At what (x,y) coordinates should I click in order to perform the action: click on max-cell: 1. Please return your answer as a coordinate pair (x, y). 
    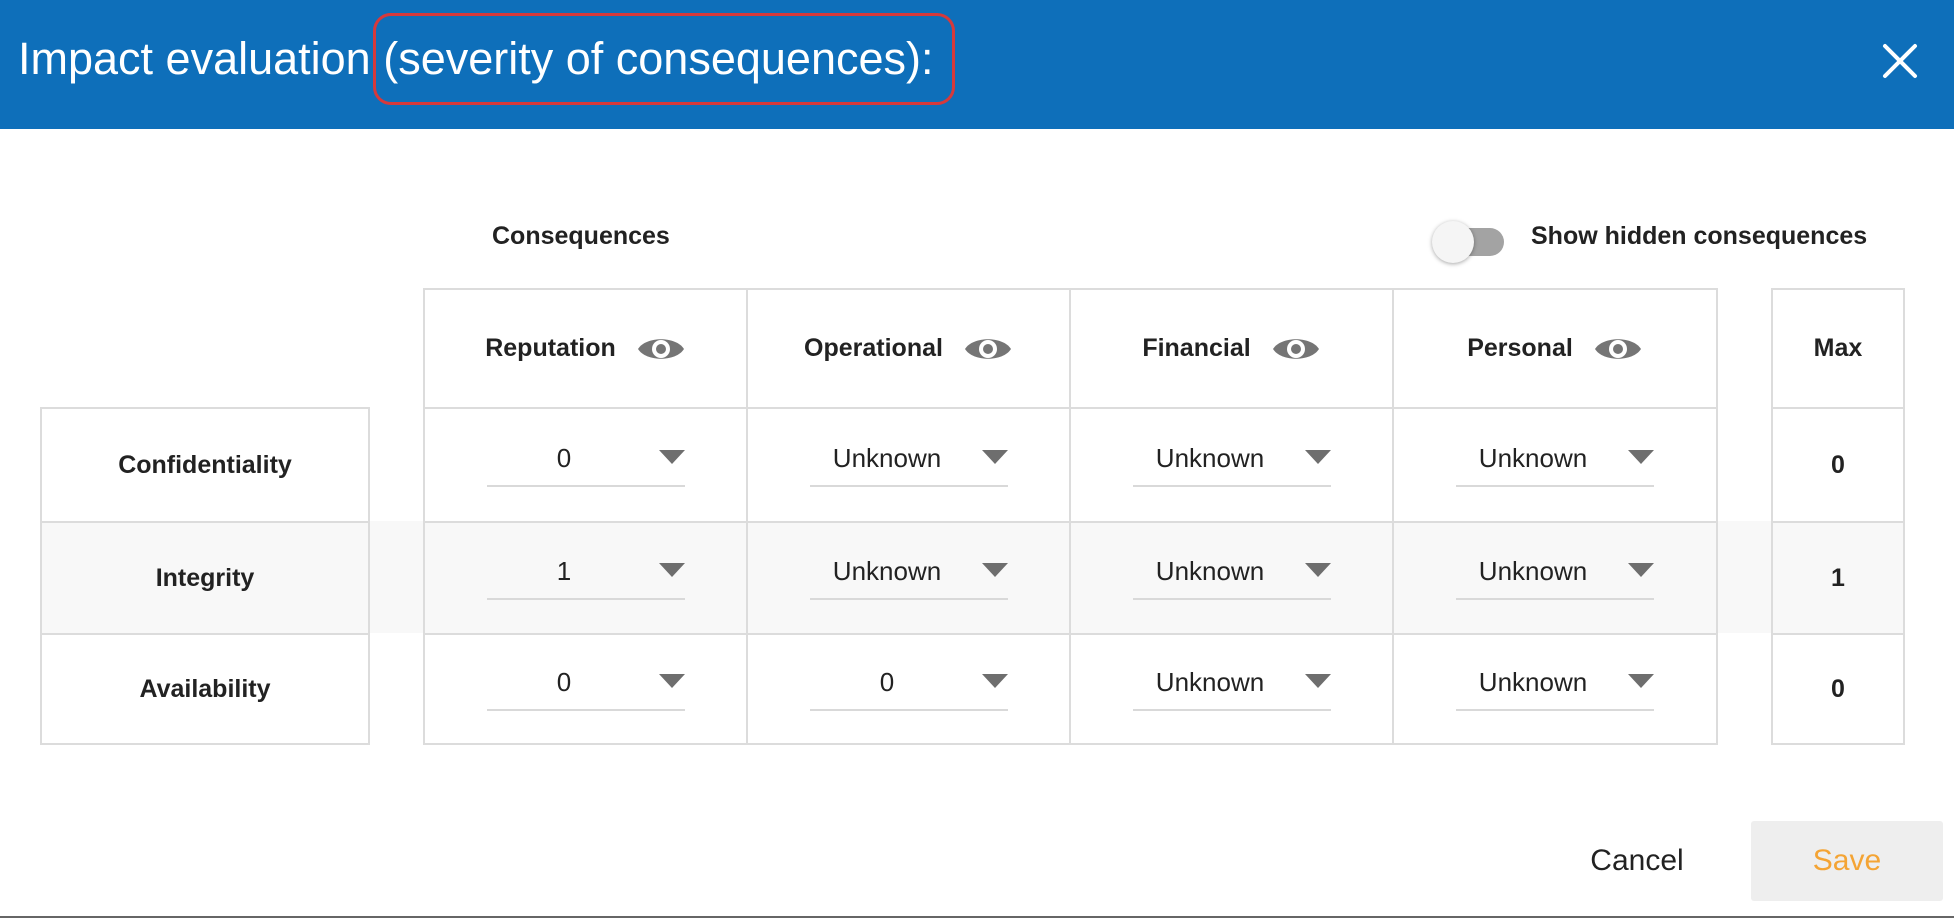
    Looking at the image, I should click on (1838, 578).